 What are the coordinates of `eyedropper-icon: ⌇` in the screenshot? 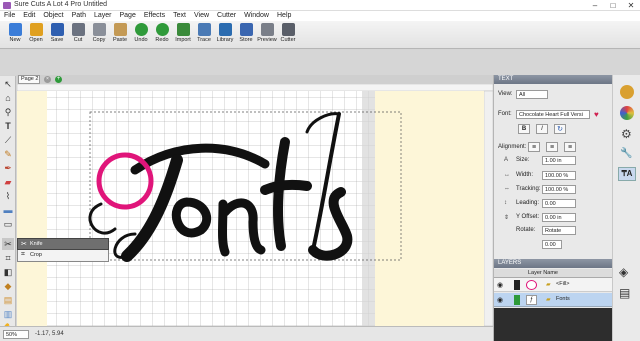 It's located at (8, 196).